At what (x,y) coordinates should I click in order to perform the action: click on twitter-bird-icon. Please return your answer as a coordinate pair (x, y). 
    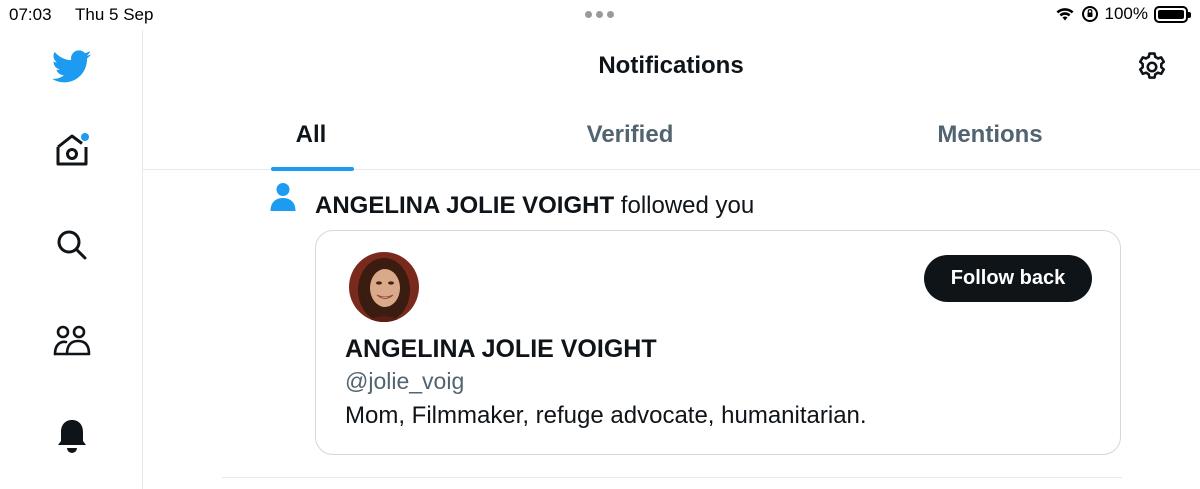
    Looking at the image, I should click on (72, 67).